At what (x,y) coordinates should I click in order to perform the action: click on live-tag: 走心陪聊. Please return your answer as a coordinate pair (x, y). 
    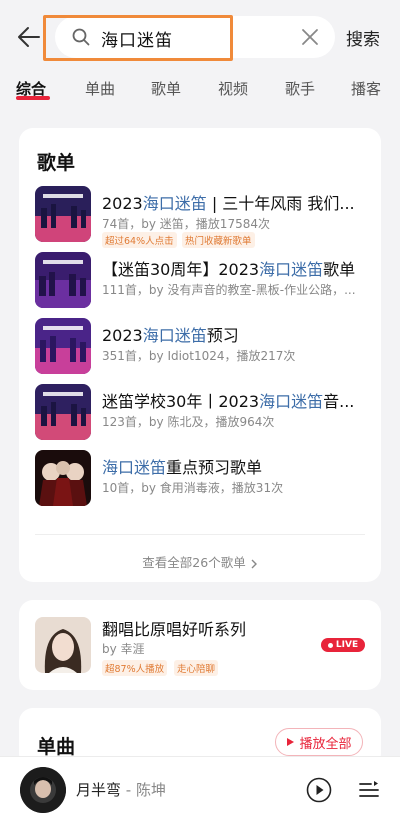
    Looking at the image, I should click on (196, 668).